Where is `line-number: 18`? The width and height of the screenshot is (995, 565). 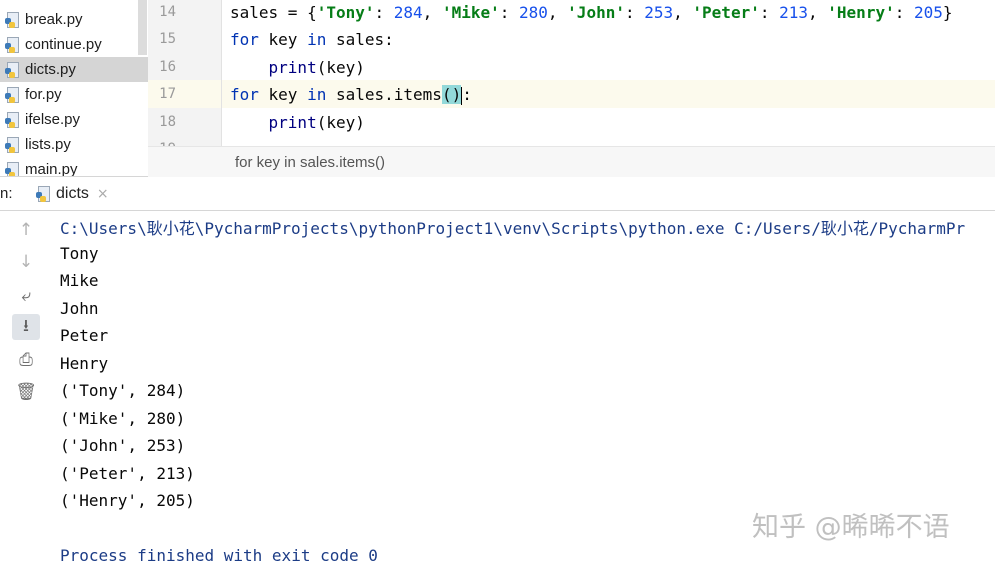
line-number: 18 is located at coordinates (167, 122).